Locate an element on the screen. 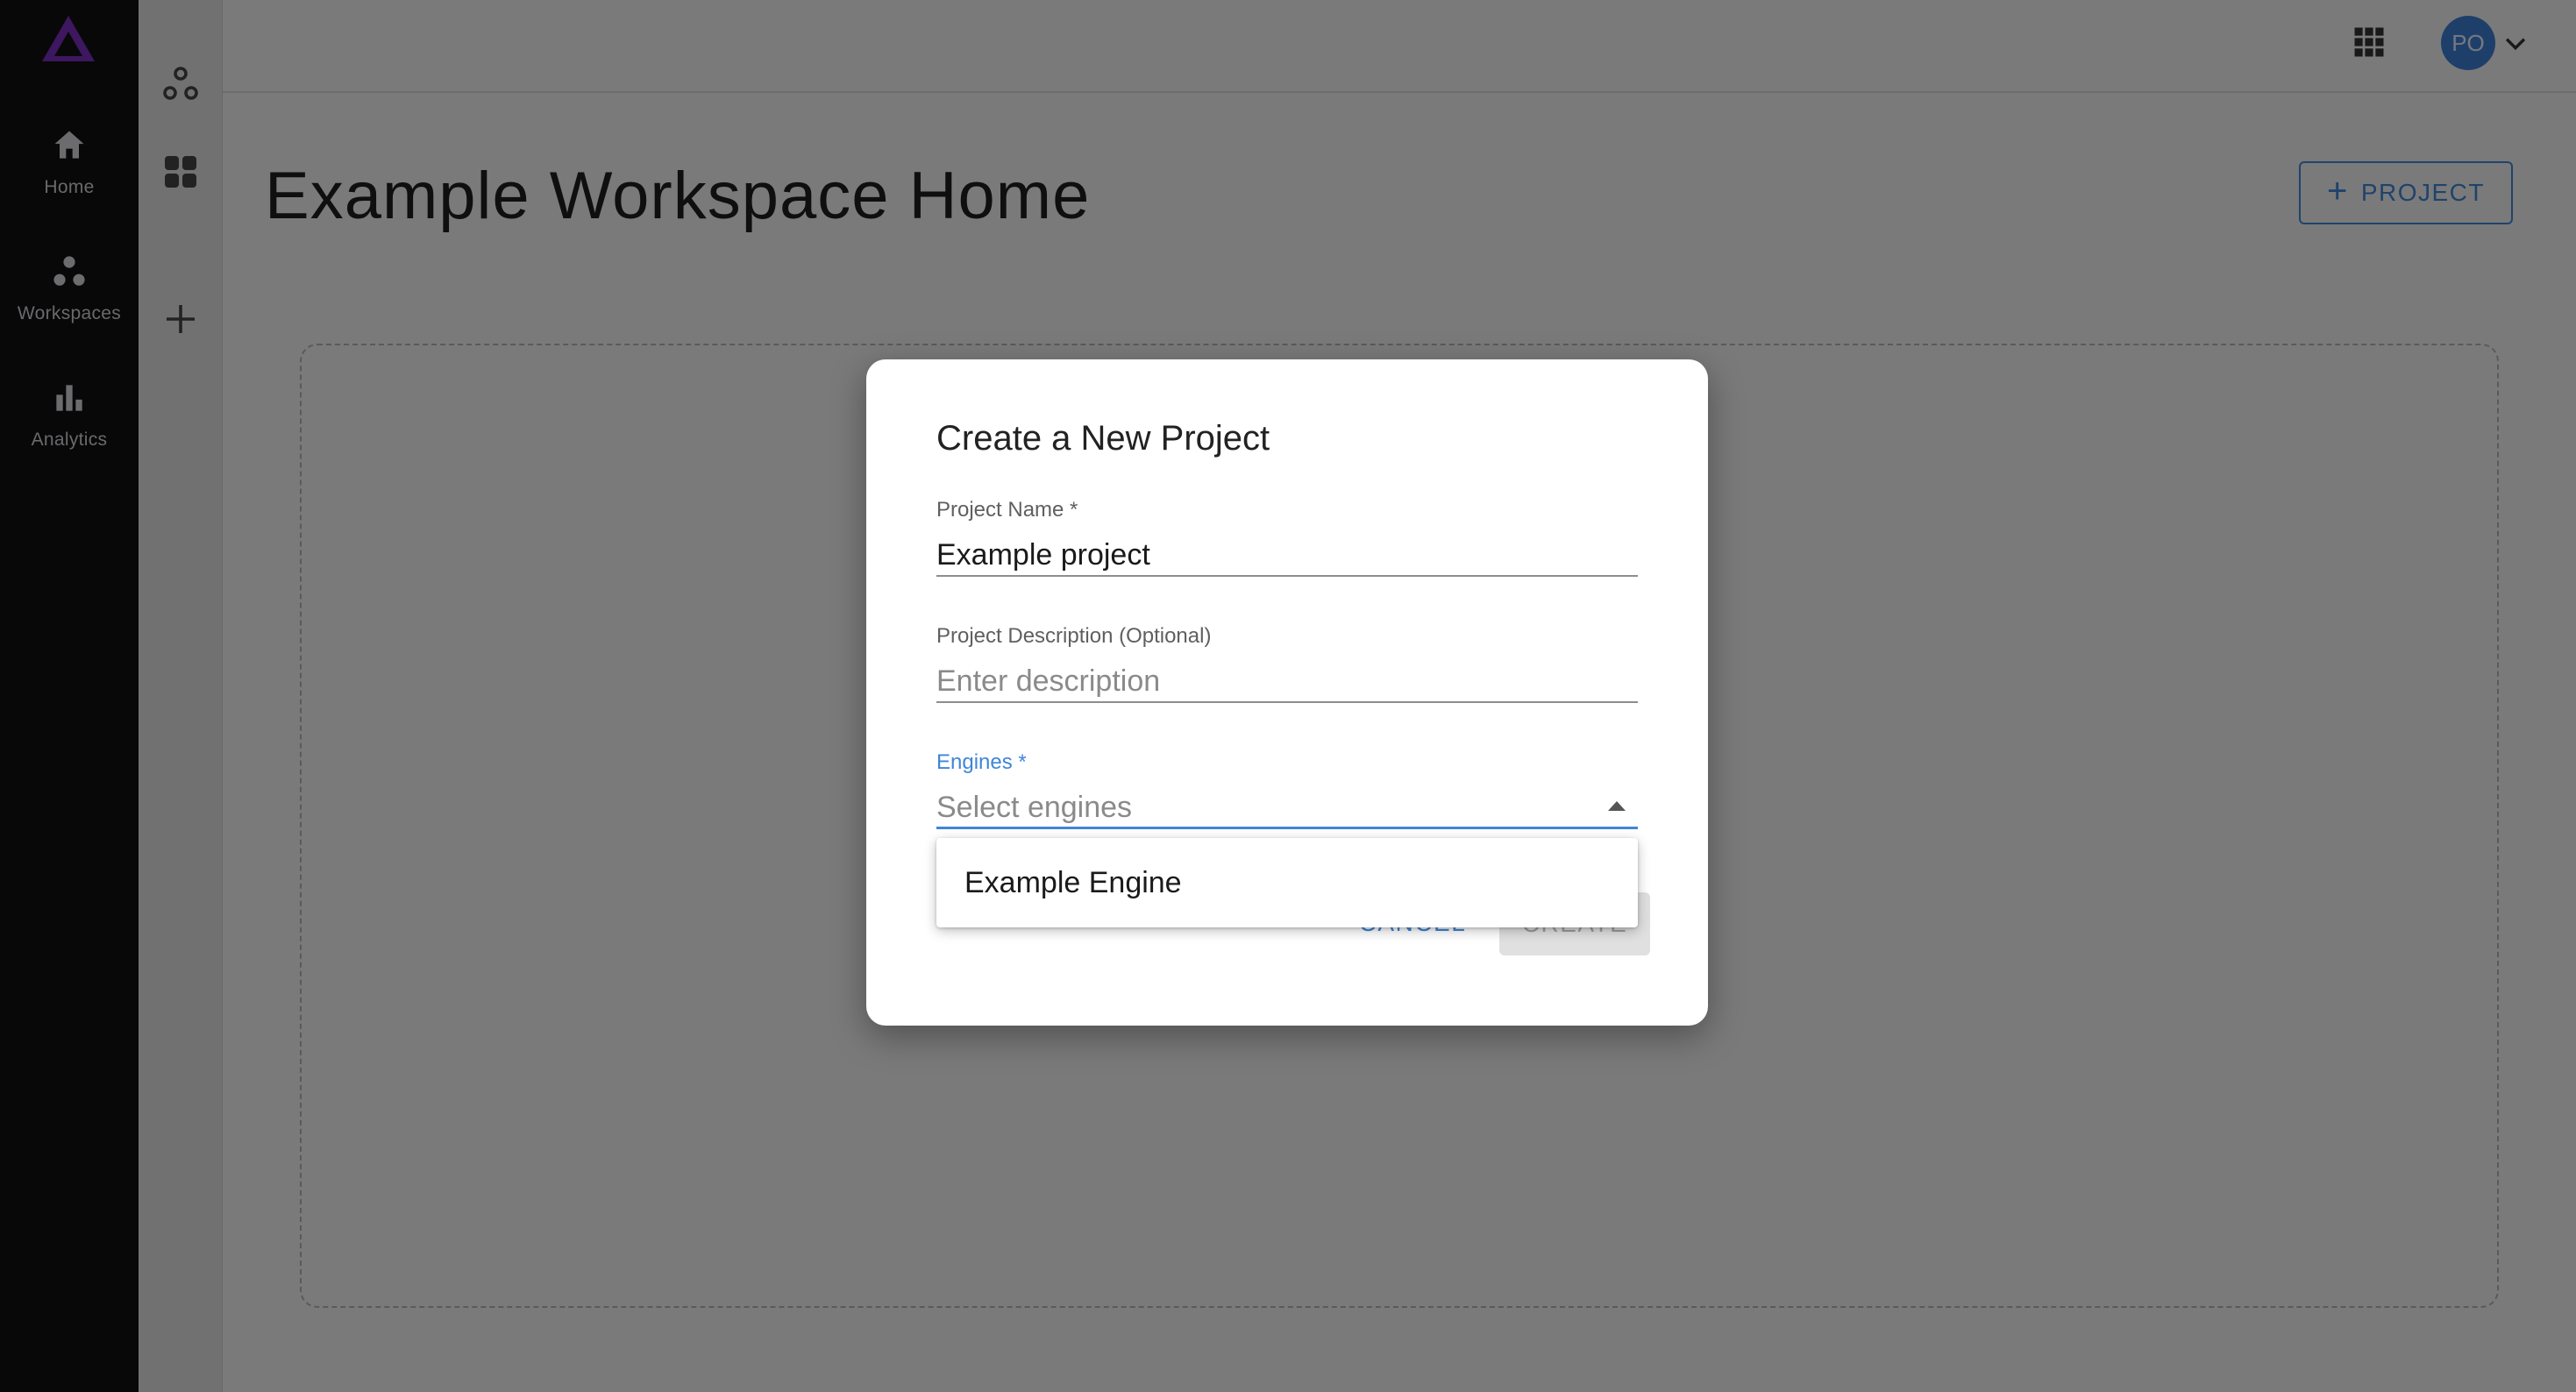 This screenshot has width=2576, height=1392. caret-up-icon is located at coordinates (1617, 806).